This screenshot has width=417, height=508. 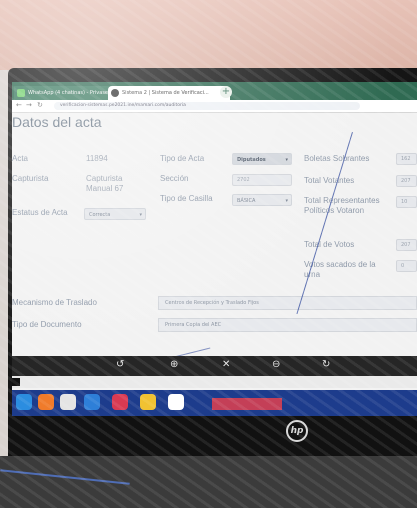 I want to click on capturista-label: Capturista, so click(x=30, y=178).